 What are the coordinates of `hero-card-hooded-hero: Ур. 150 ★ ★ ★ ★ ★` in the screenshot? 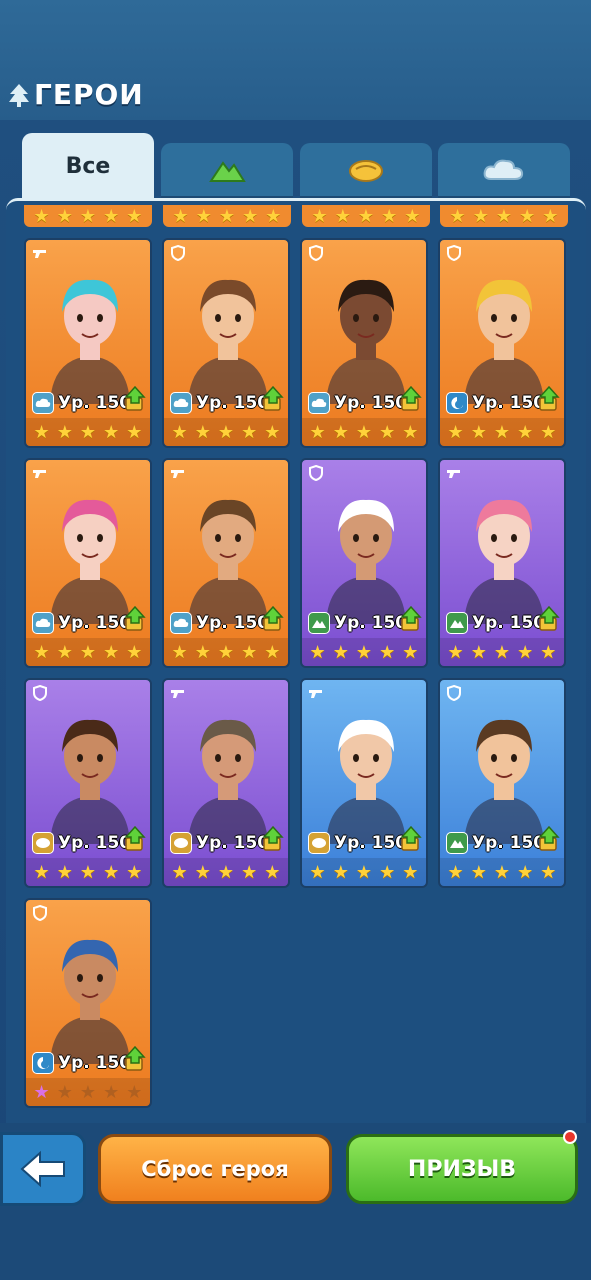 It's located at (364, 783).